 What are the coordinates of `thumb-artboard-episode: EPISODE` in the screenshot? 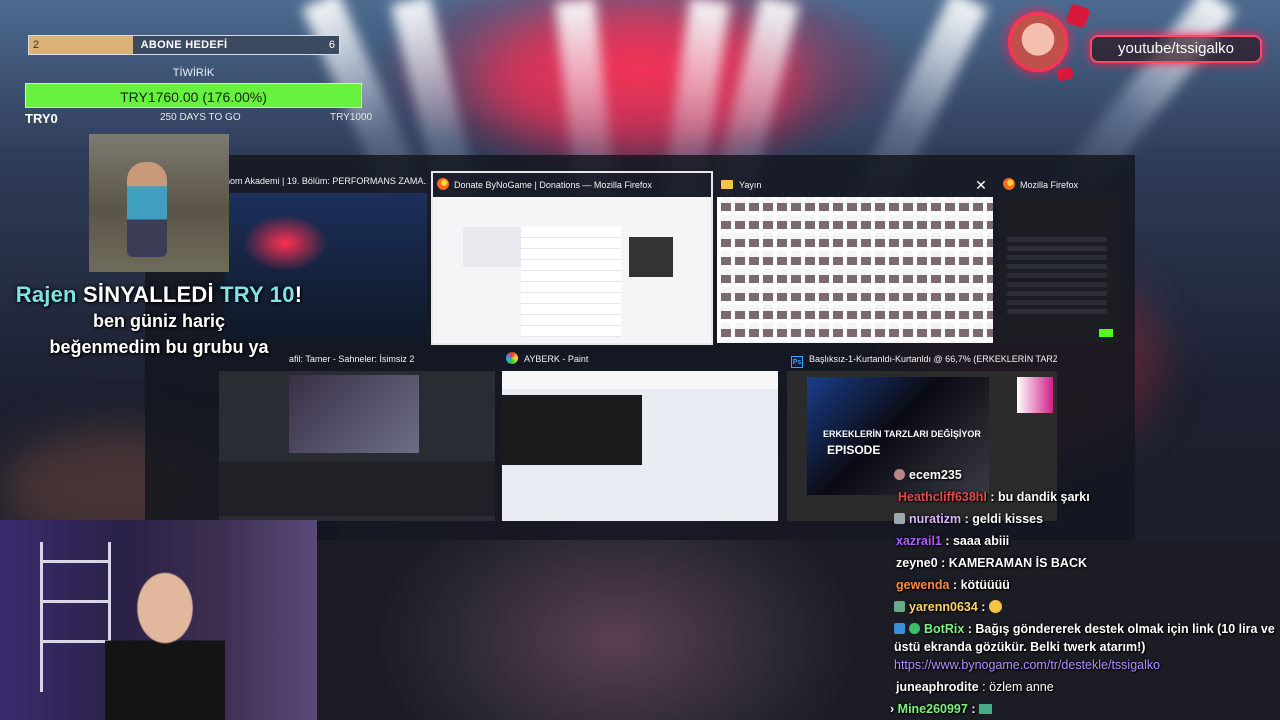 It's located at (854, 450).